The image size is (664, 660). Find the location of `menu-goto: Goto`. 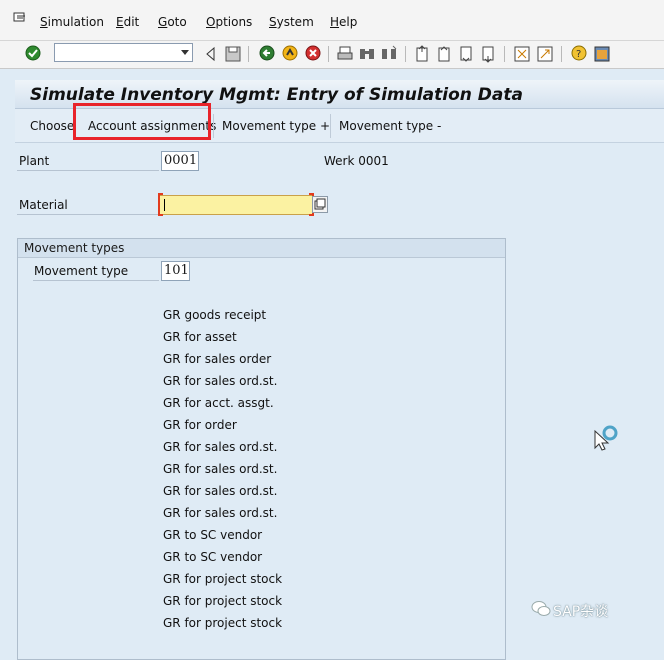

menu-goto: Goto is located at coordinates (172, 22).